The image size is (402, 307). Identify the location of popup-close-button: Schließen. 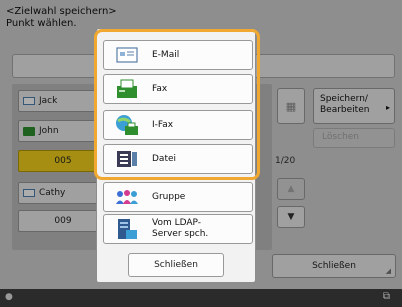
(176, 265).